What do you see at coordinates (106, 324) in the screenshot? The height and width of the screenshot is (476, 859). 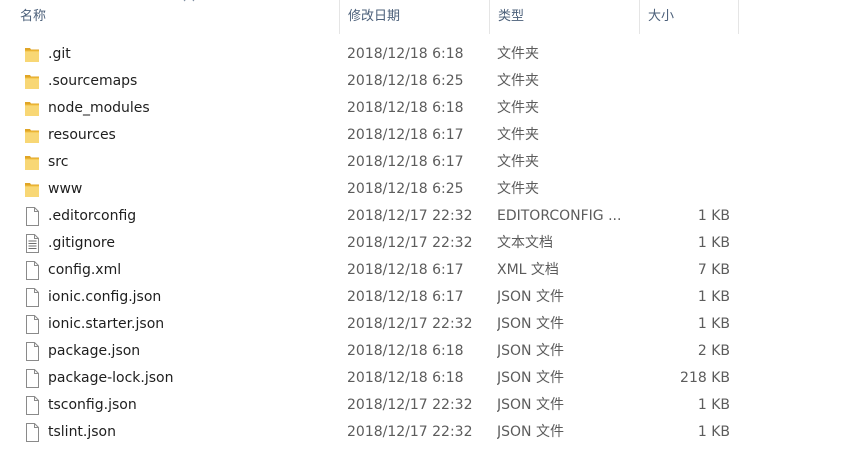 I see `file-name: ionic.starter.json` at bounding box center [106, 324].